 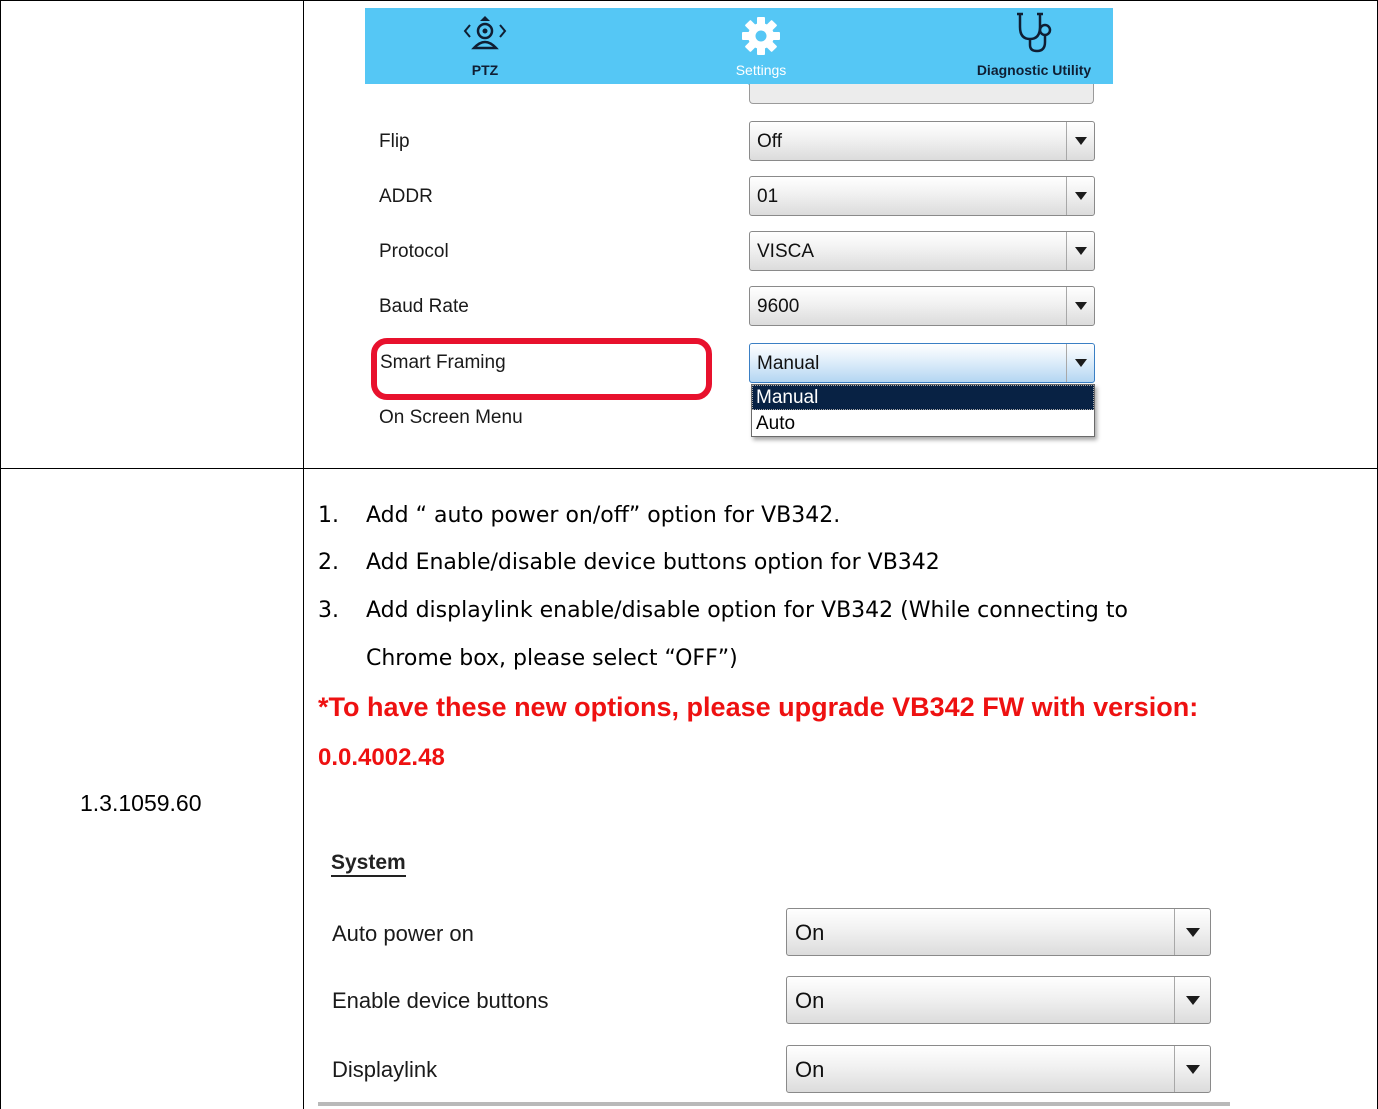 What do you see at coordinates (485, 70) in the screenshot?
I see `nav-tab-ptz-label: PTZ` at bounding box center [485, 70].